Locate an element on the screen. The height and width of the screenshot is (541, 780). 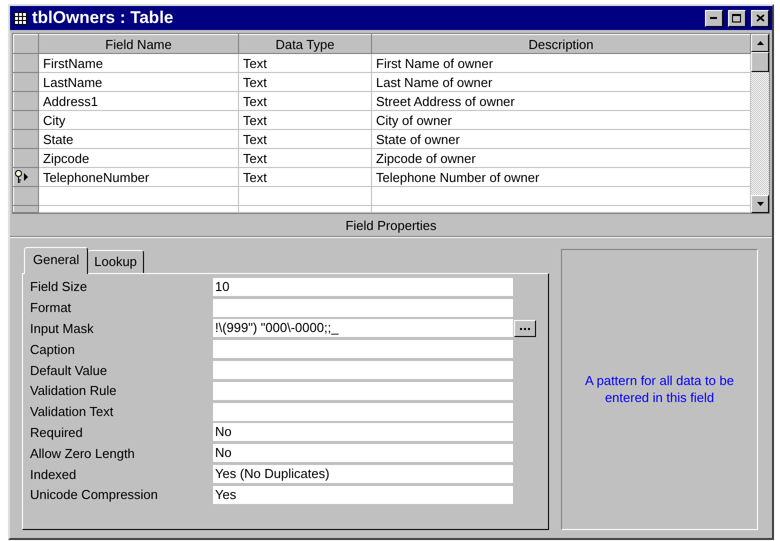
field-name-cell: Zipcode is located at coordinates (138, 158).